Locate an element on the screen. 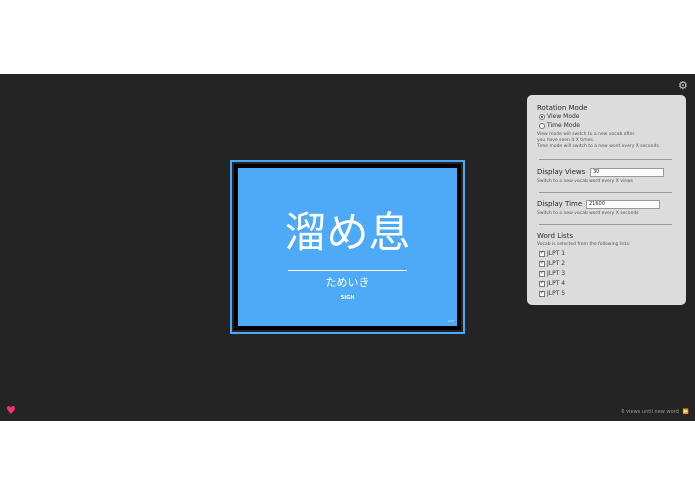 This screenshot has height=494, width=695. display-views-help: Switch to a new vocab word every X views is located at coordinates (585, 181).